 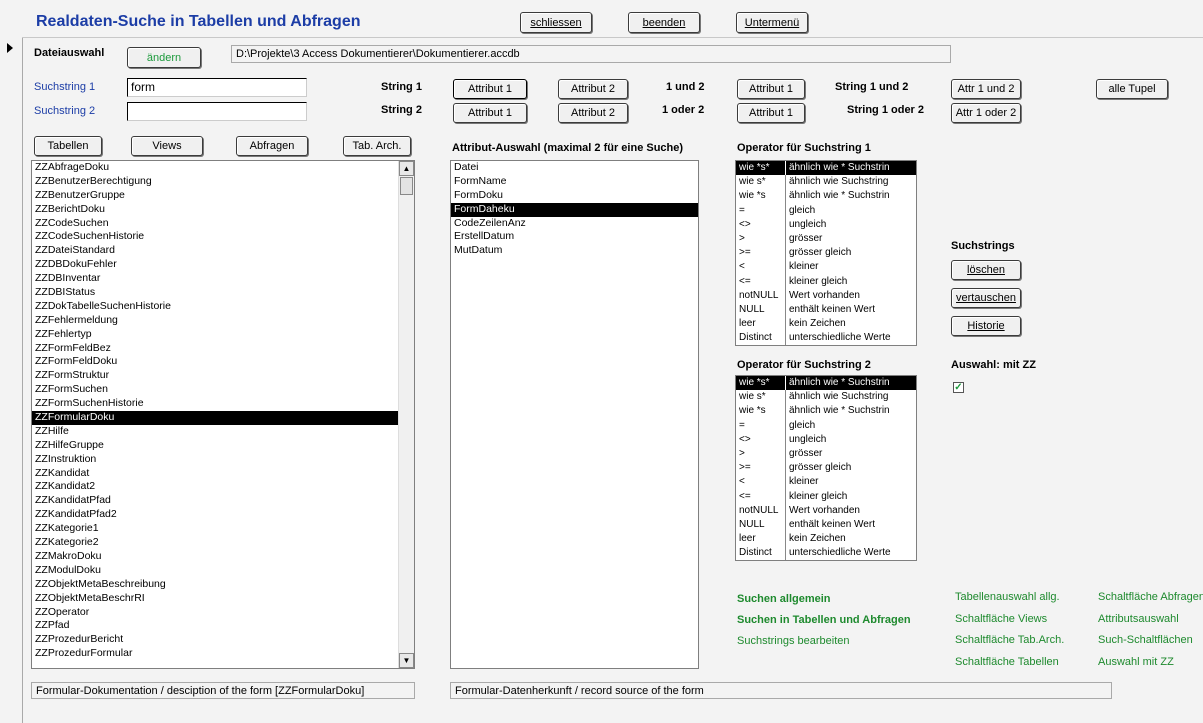 What do you see at coordinates (223, 168) in the screenshot?
I see `table-list-item: ZZAbfrageDoku` at bounding box center [223, 168].